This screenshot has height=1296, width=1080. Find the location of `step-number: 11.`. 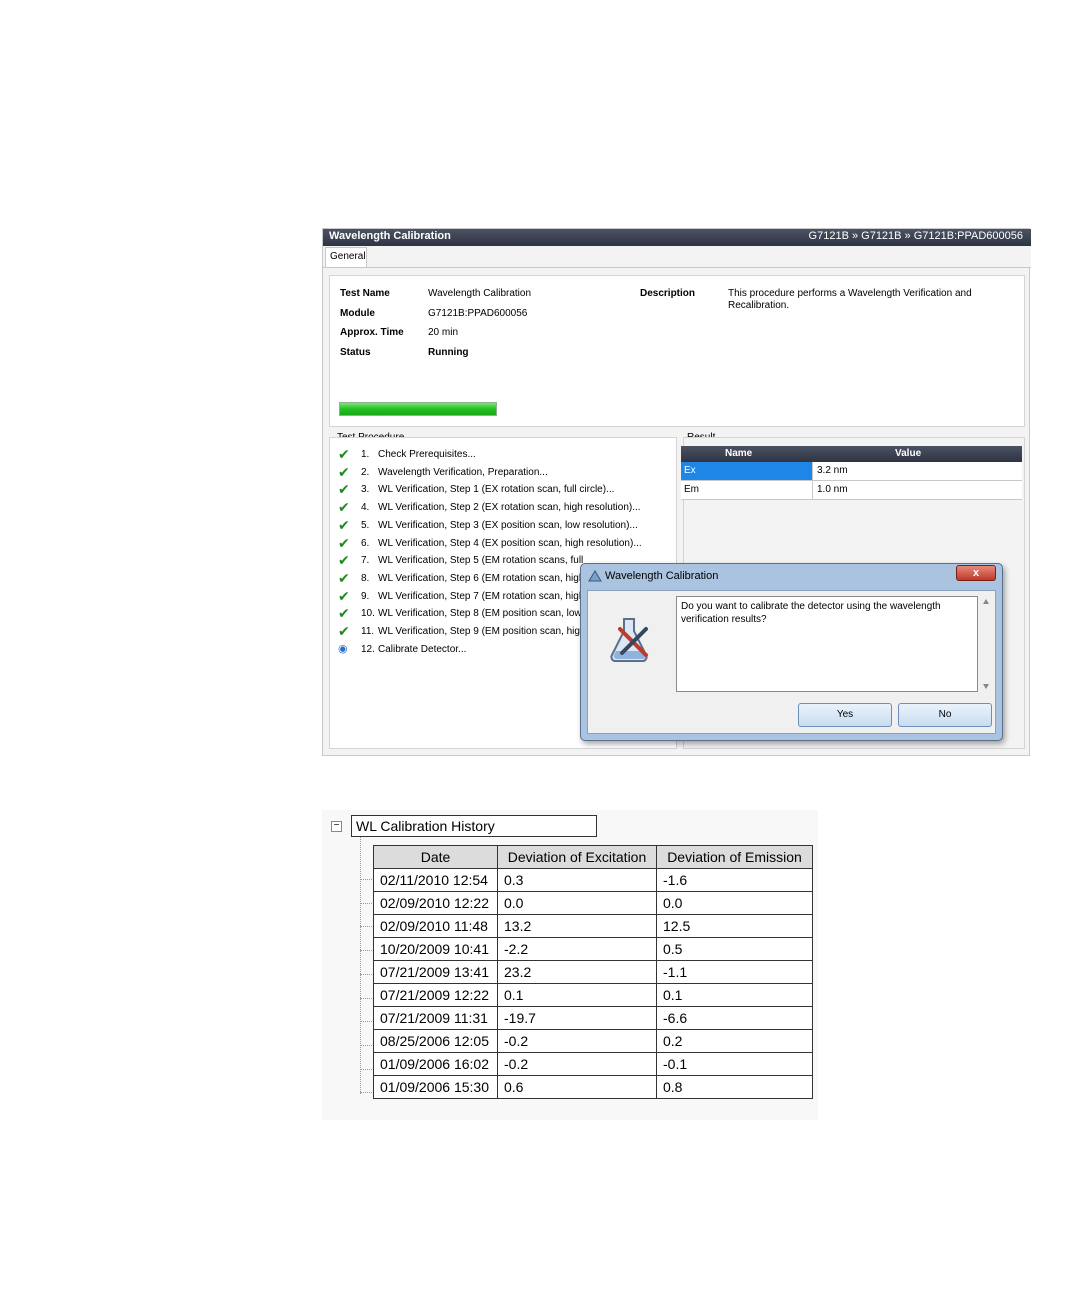

step-number: 11. is located at coordinates (368, 631).